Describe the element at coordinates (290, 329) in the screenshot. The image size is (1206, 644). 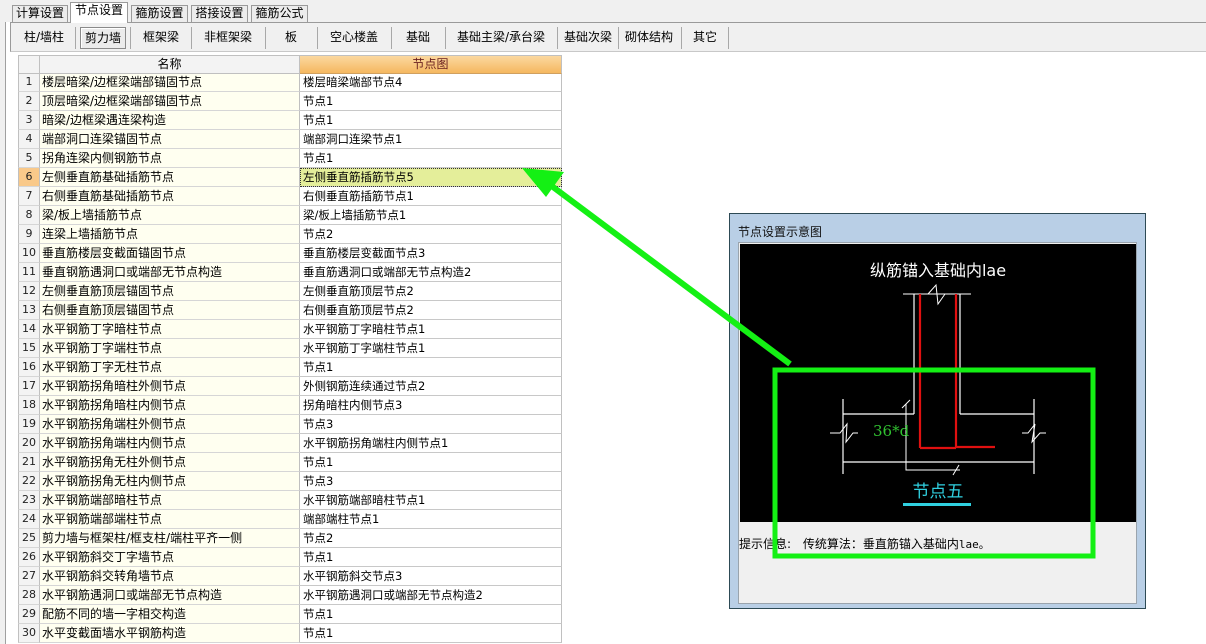
I see `table-row: 14 水平钢筋丁字暗柱节点 水平钢筋丁字暗柱节点1` at that location.